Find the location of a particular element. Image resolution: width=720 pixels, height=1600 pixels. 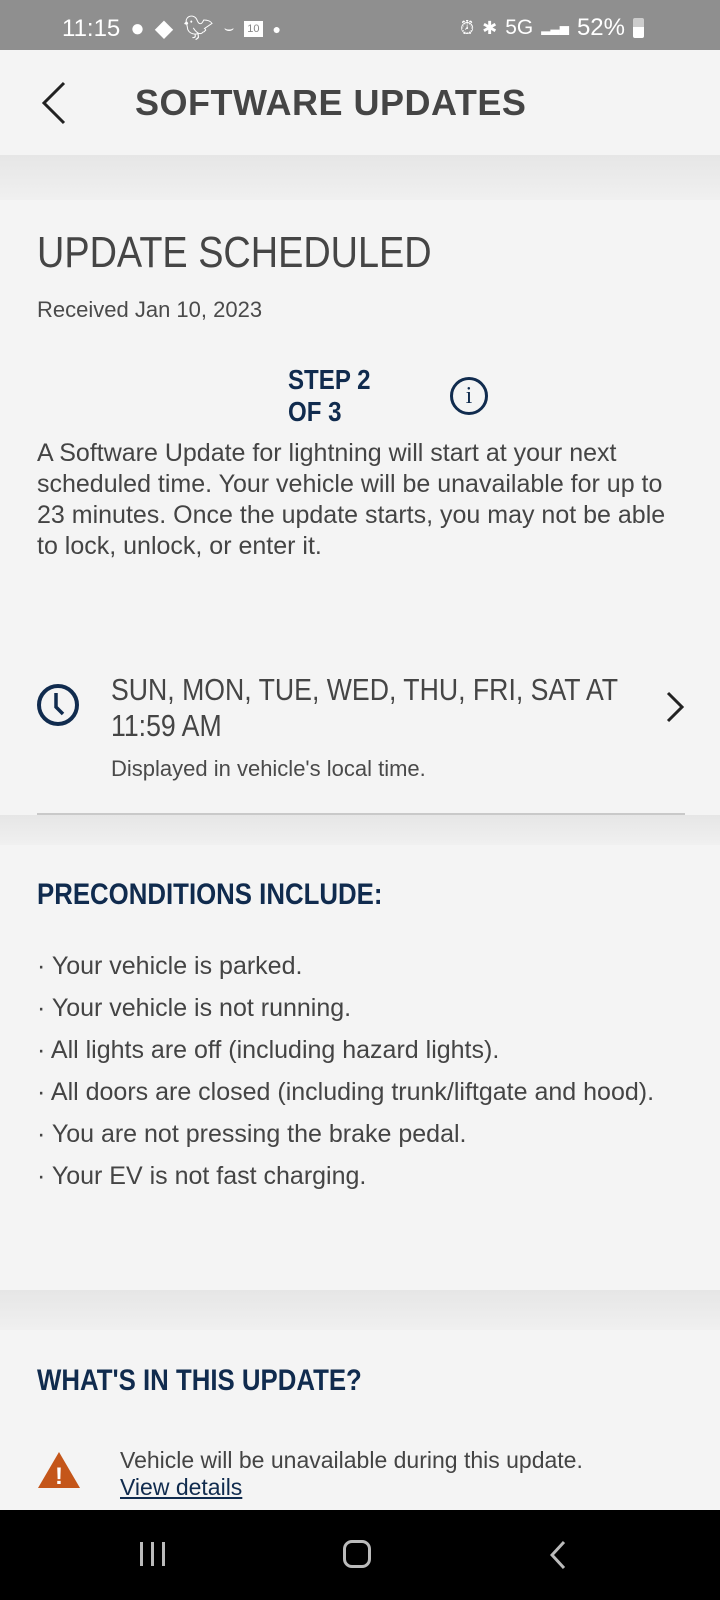

list-item: · Your EV is not fast charging. is located at coordinates (202, 1176).